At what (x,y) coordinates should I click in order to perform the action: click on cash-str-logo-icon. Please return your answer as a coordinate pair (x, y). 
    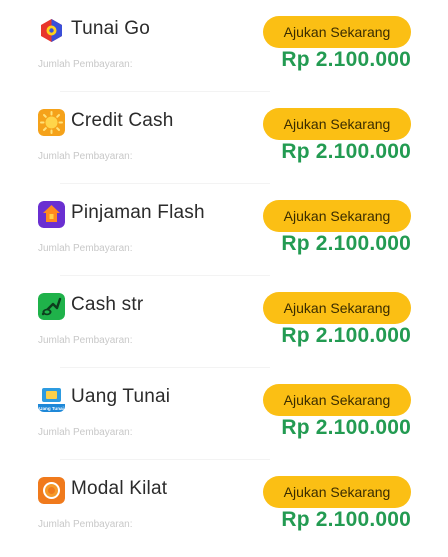
    Looking at the image, I should click on (51, 306).